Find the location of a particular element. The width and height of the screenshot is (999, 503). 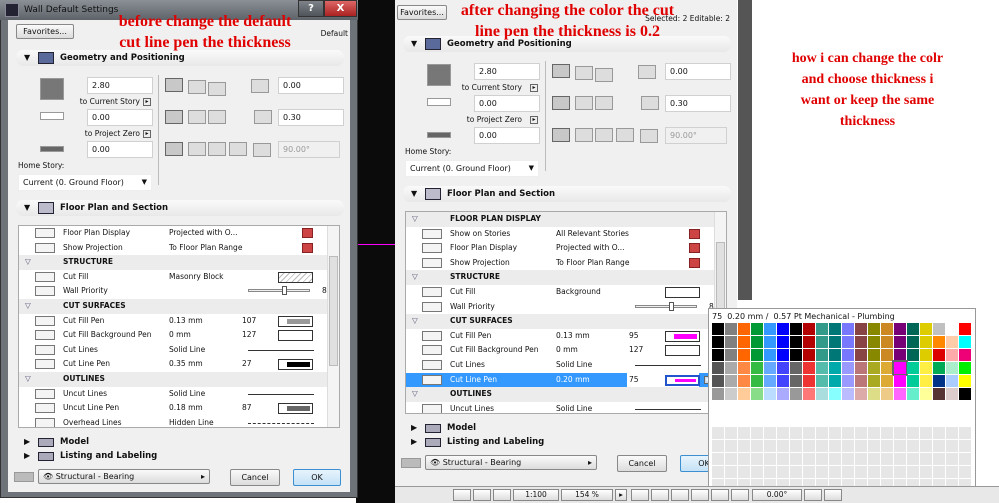

ref-line-outside-icon is located at coordinates (174, 85).